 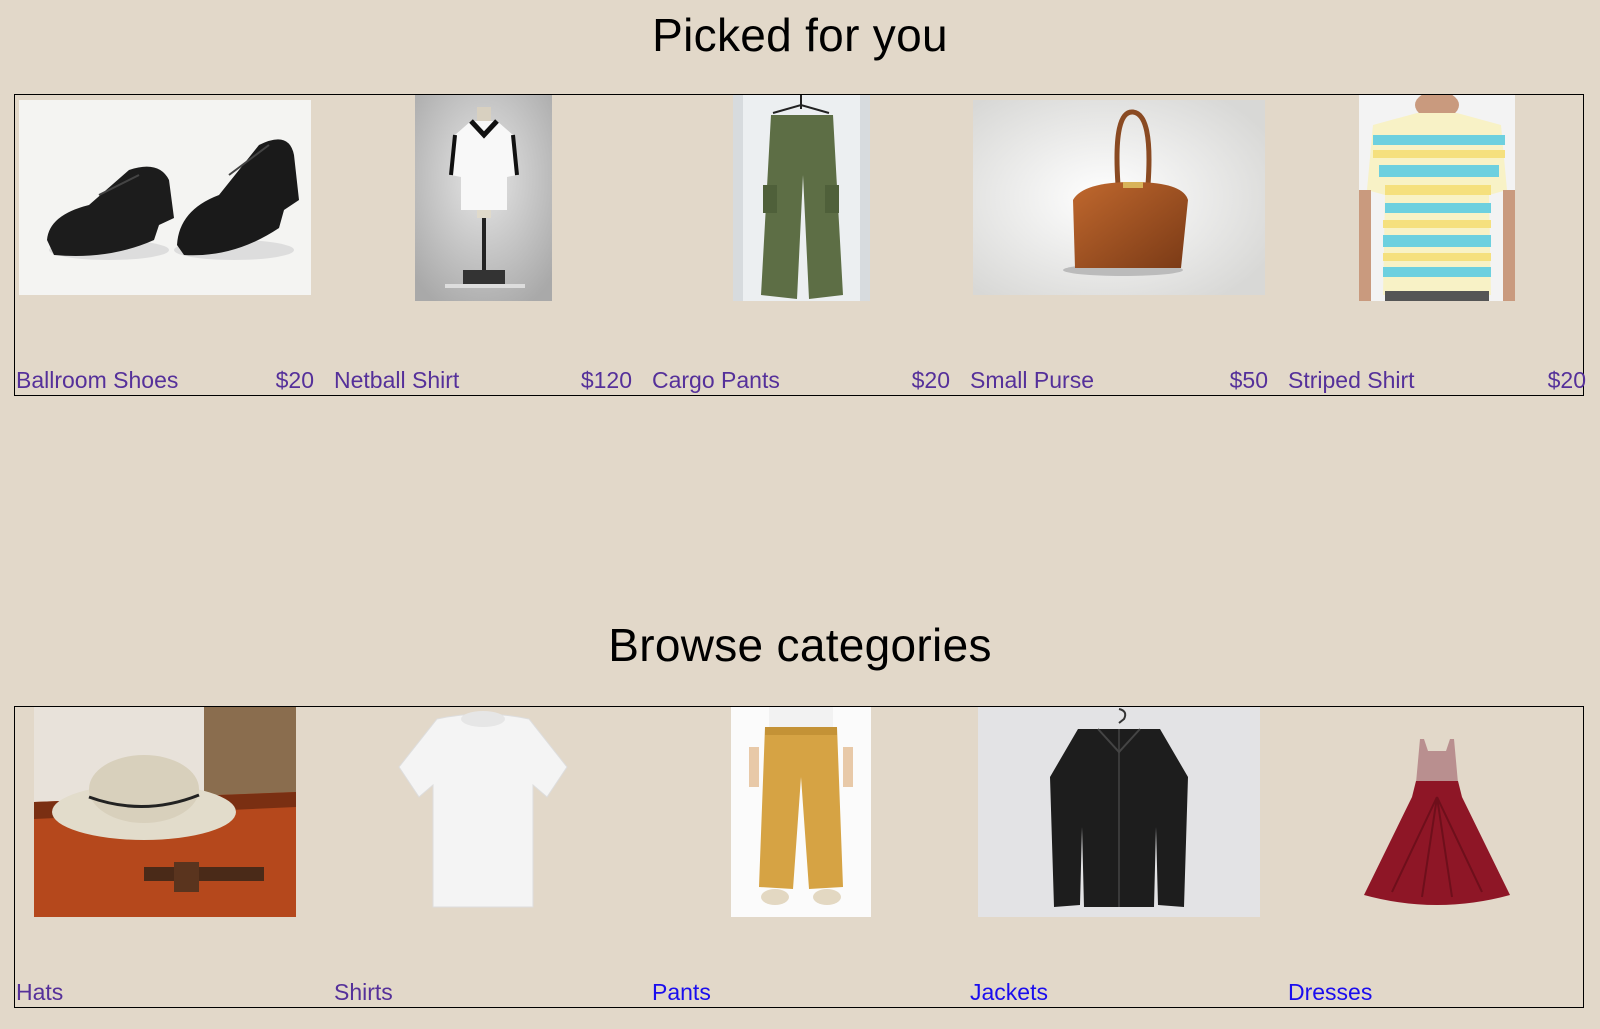 I want to click on category-image-shirts, so click(x=483, y=810).